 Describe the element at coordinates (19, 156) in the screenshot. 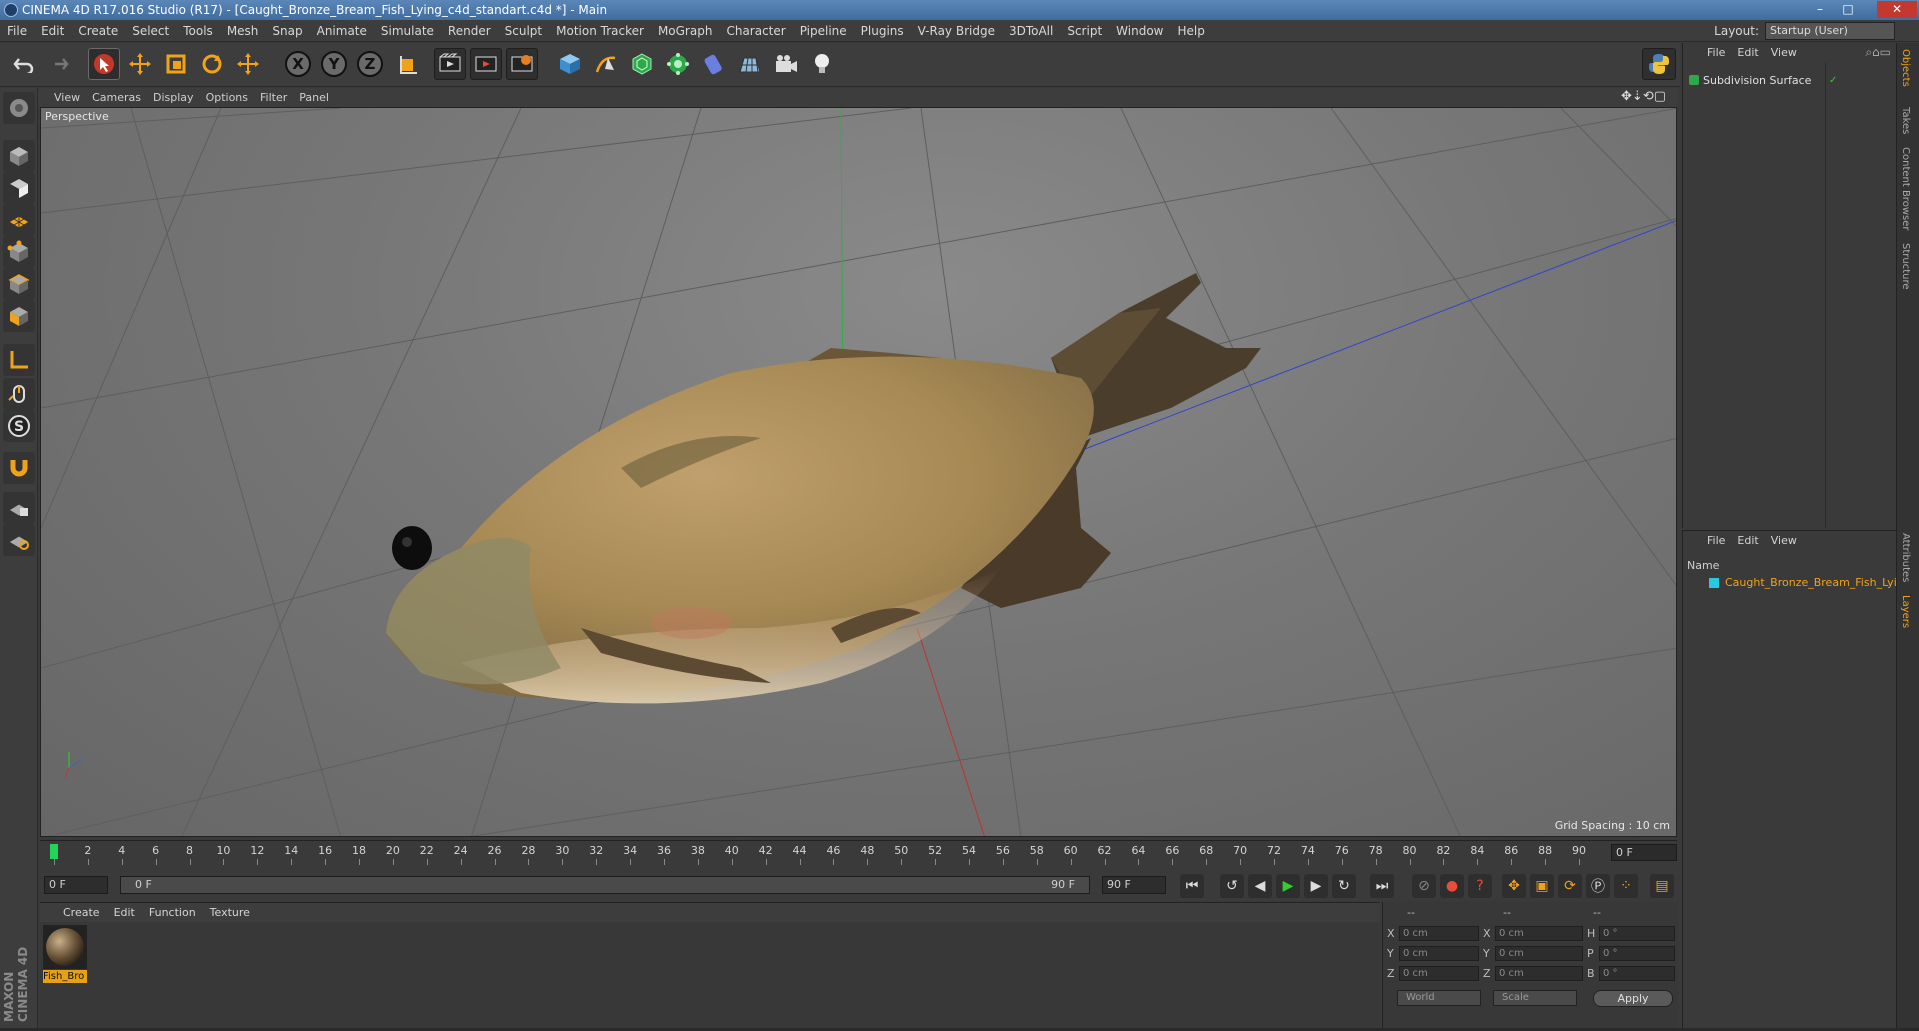

I see `model-mode-icon` at that location.